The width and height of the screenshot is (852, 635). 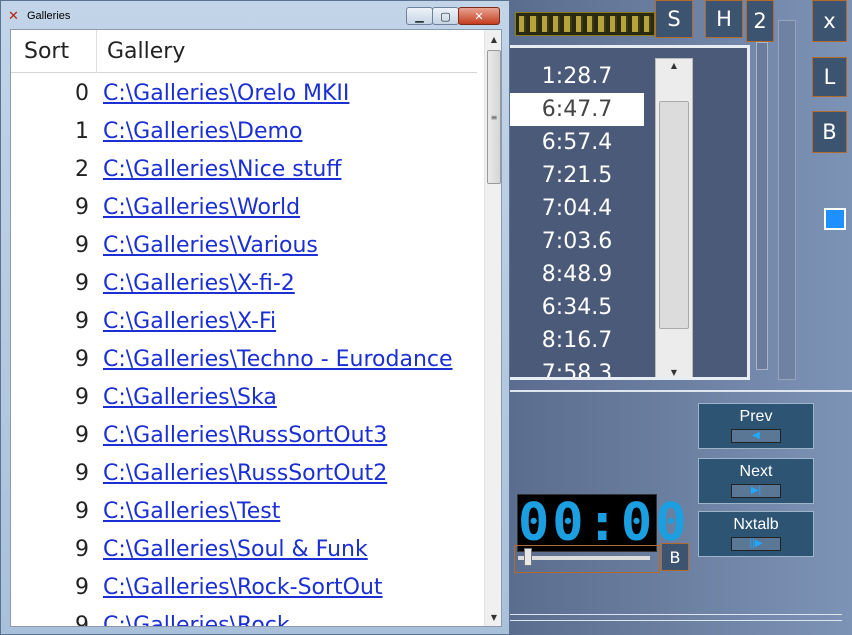 I want to click on list-item: 9 C:\Galleries\RussSortOut2, so click(x=244, y=473).